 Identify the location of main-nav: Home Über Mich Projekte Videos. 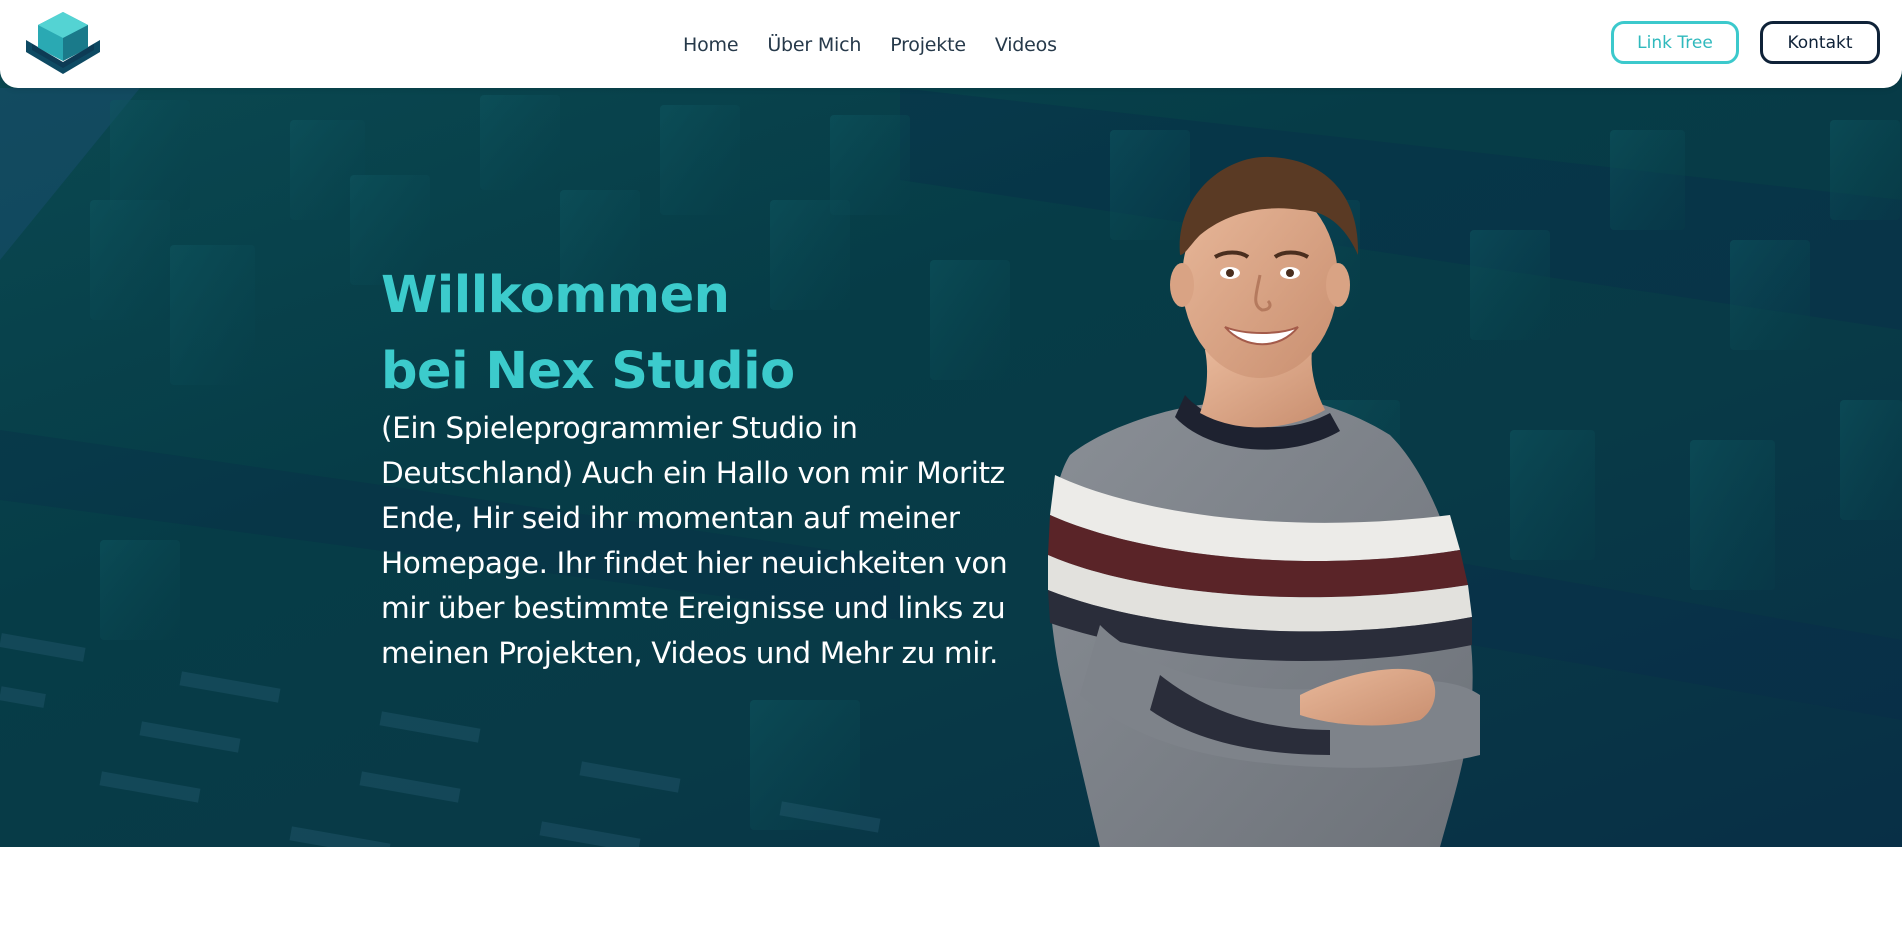
(884, 45).